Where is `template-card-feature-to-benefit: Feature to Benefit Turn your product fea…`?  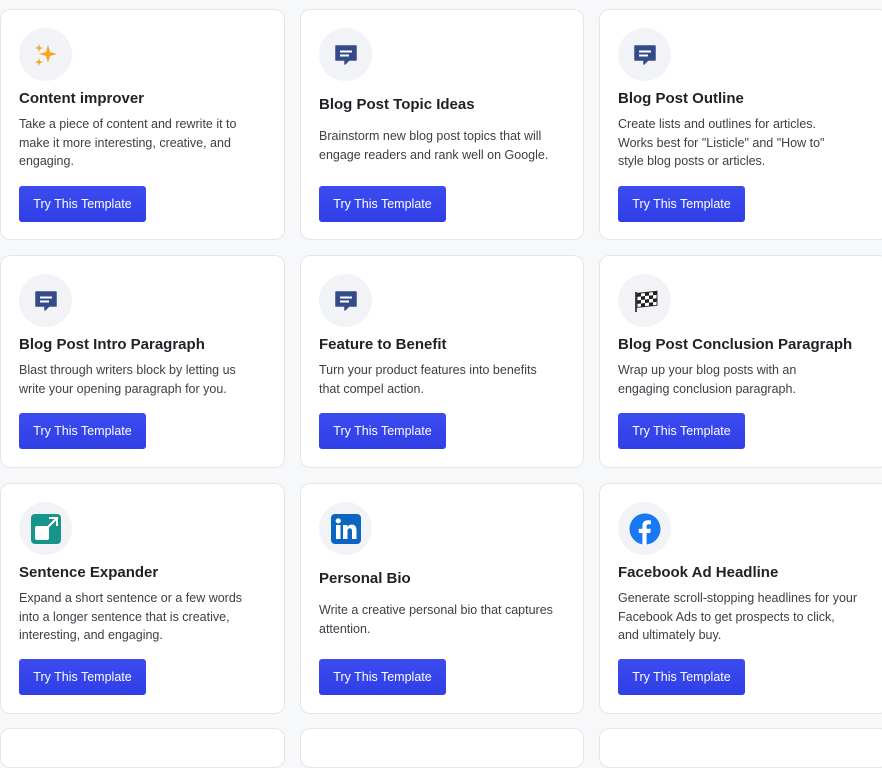
template-card-feature-to-benefit: Feature to Benefit Turn your product fea… is located at coordinates (442, 361).